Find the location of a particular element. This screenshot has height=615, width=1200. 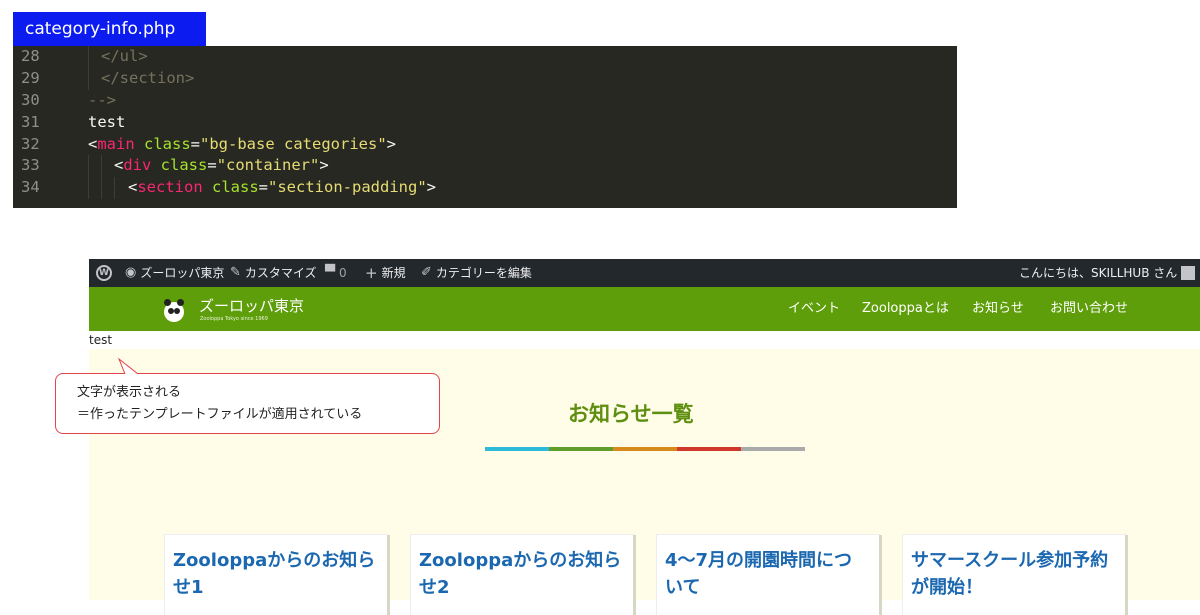

code-token: section is located at coordinates (170, 187).